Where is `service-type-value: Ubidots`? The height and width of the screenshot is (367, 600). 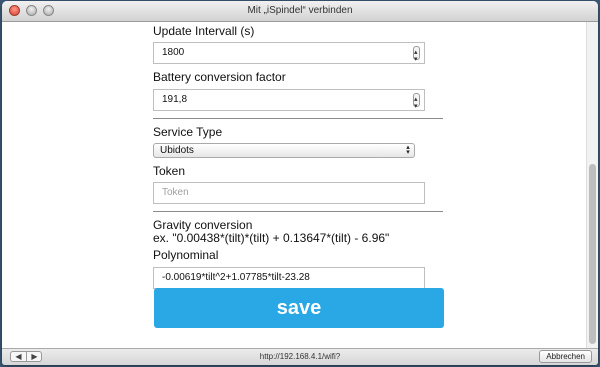
service-type-value: Ubidots is located at coordinates (177, 150).